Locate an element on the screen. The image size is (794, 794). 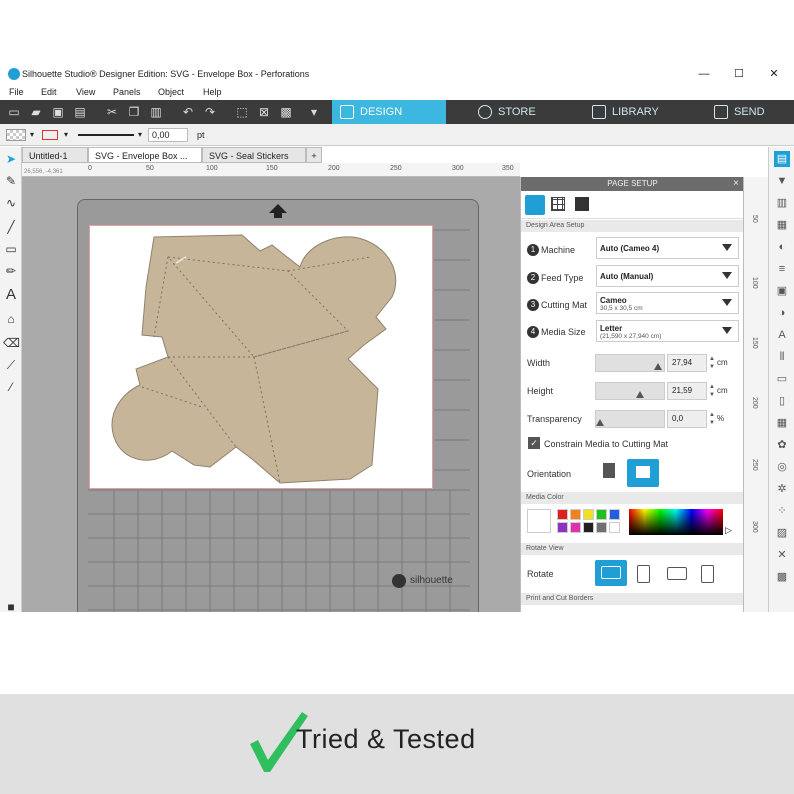
width-slider is located at coordinates (630, 363).